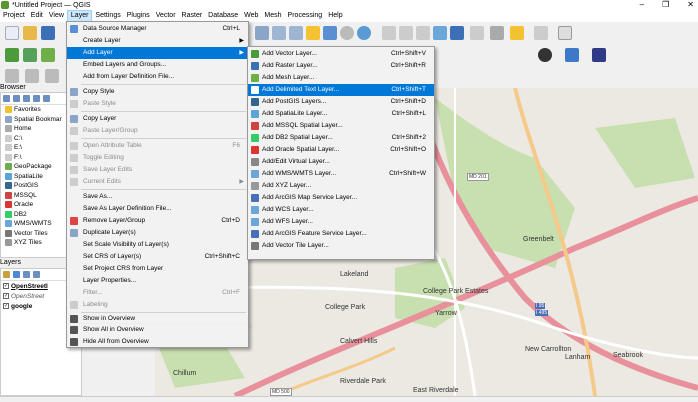 The height and width of the screenshot is (402, 698). I want to click on menu-save-layer-edits: Save Layer Edits, so click(157, 170).